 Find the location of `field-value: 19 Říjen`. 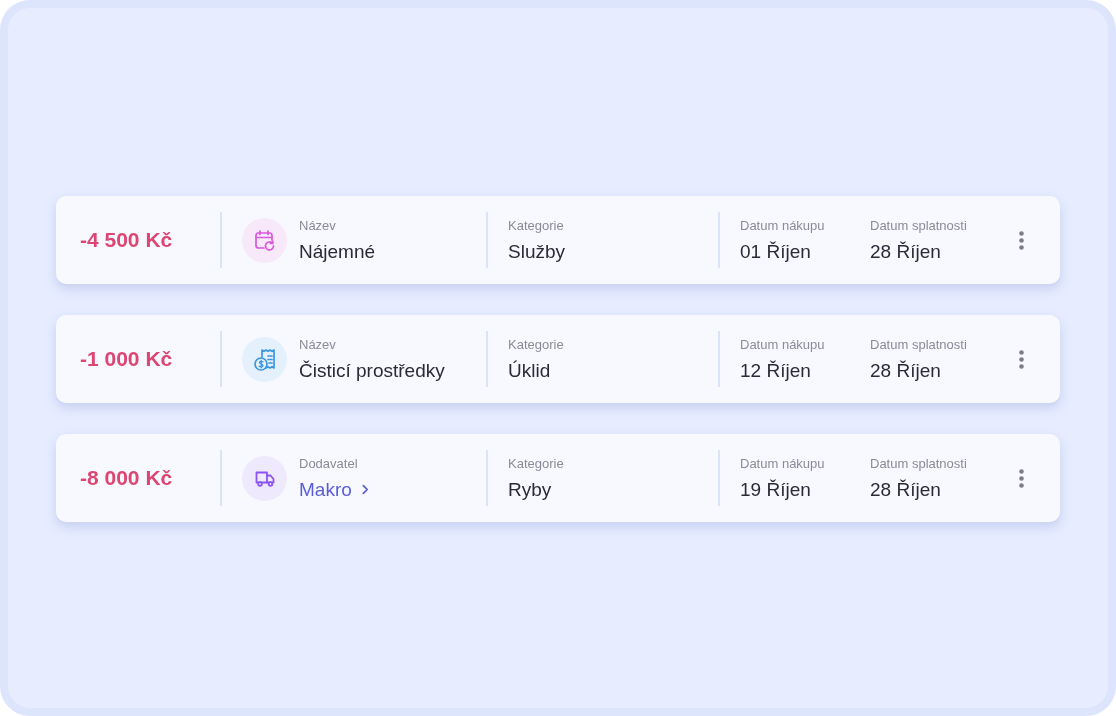

field-value: 19 Říjen is located at coordinates (775, 489).